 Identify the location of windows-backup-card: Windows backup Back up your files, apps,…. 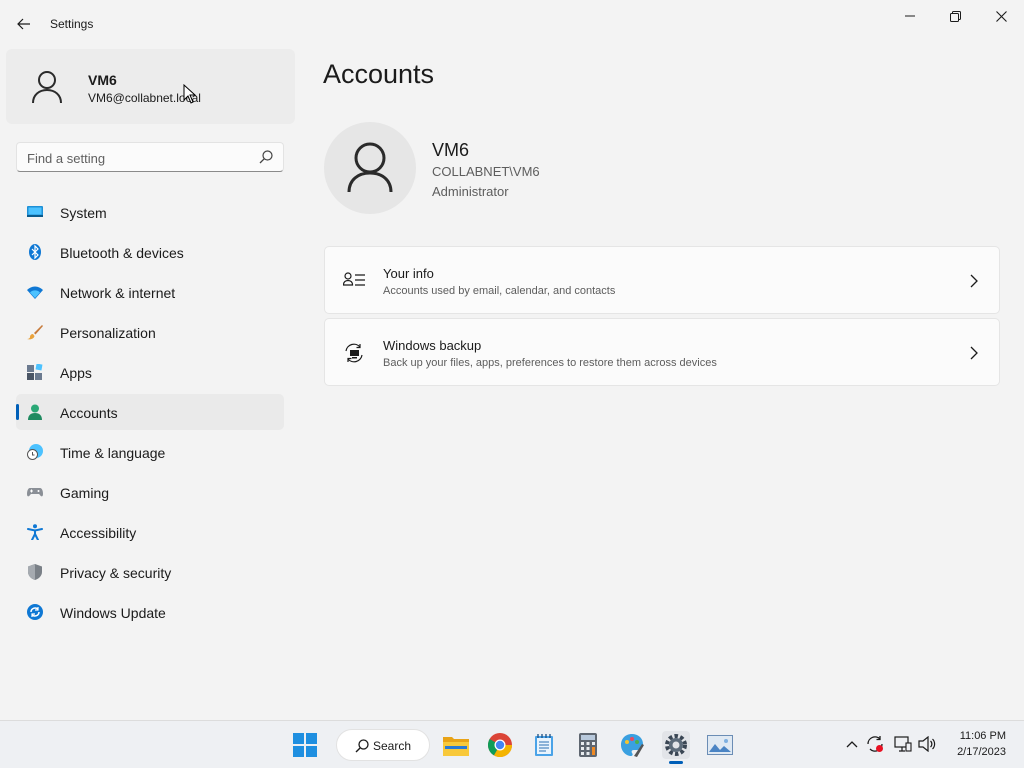
(662, 352).